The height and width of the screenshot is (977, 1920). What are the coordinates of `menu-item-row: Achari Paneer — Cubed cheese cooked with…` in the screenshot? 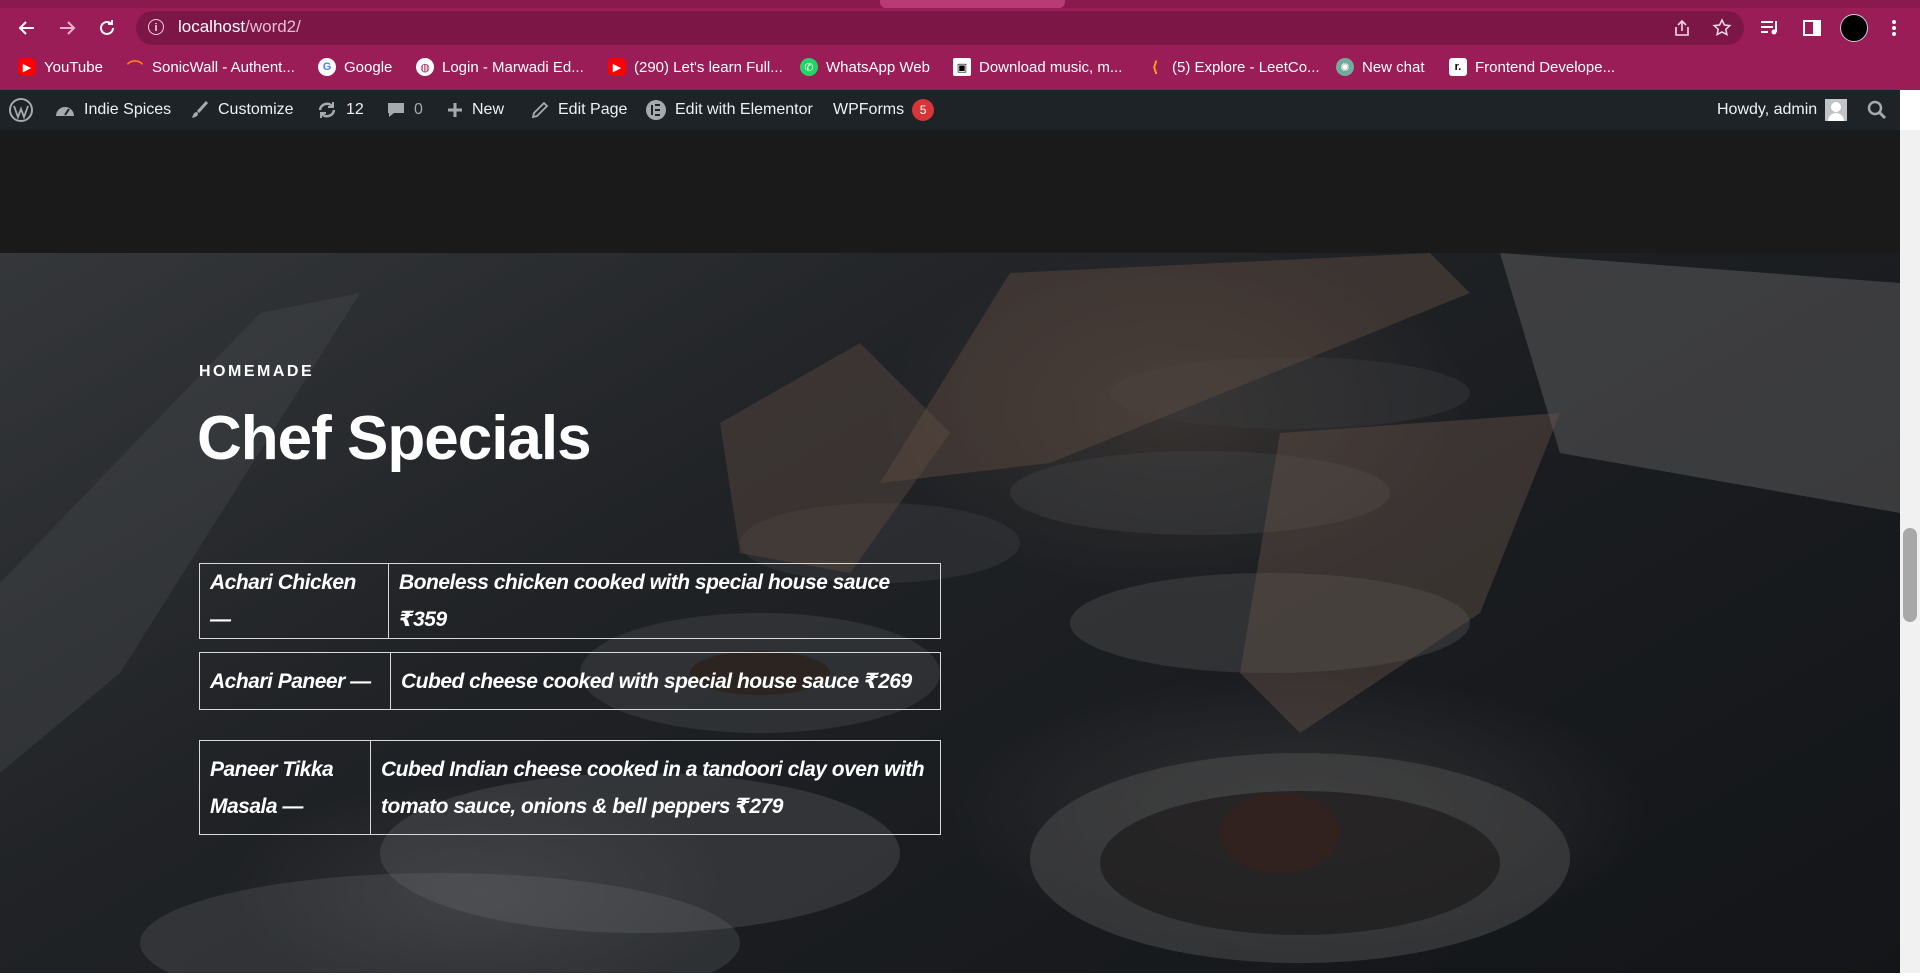 It's located at (570, 681).